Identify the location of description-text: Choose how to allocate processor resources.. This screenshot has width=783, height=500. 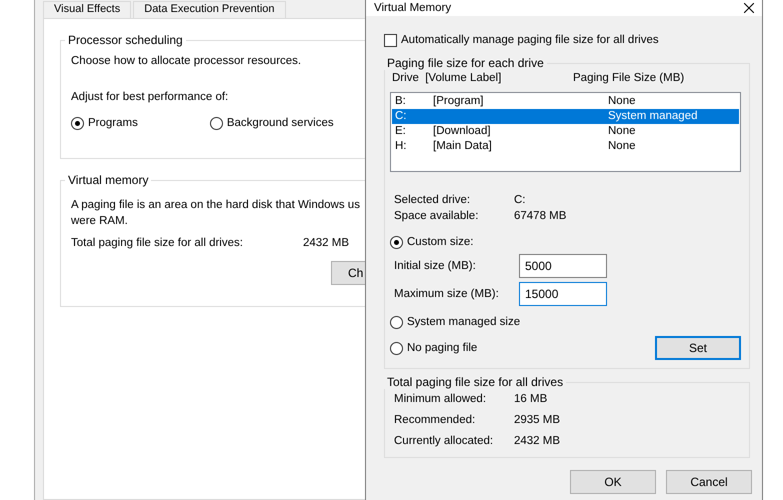
(186, 61).